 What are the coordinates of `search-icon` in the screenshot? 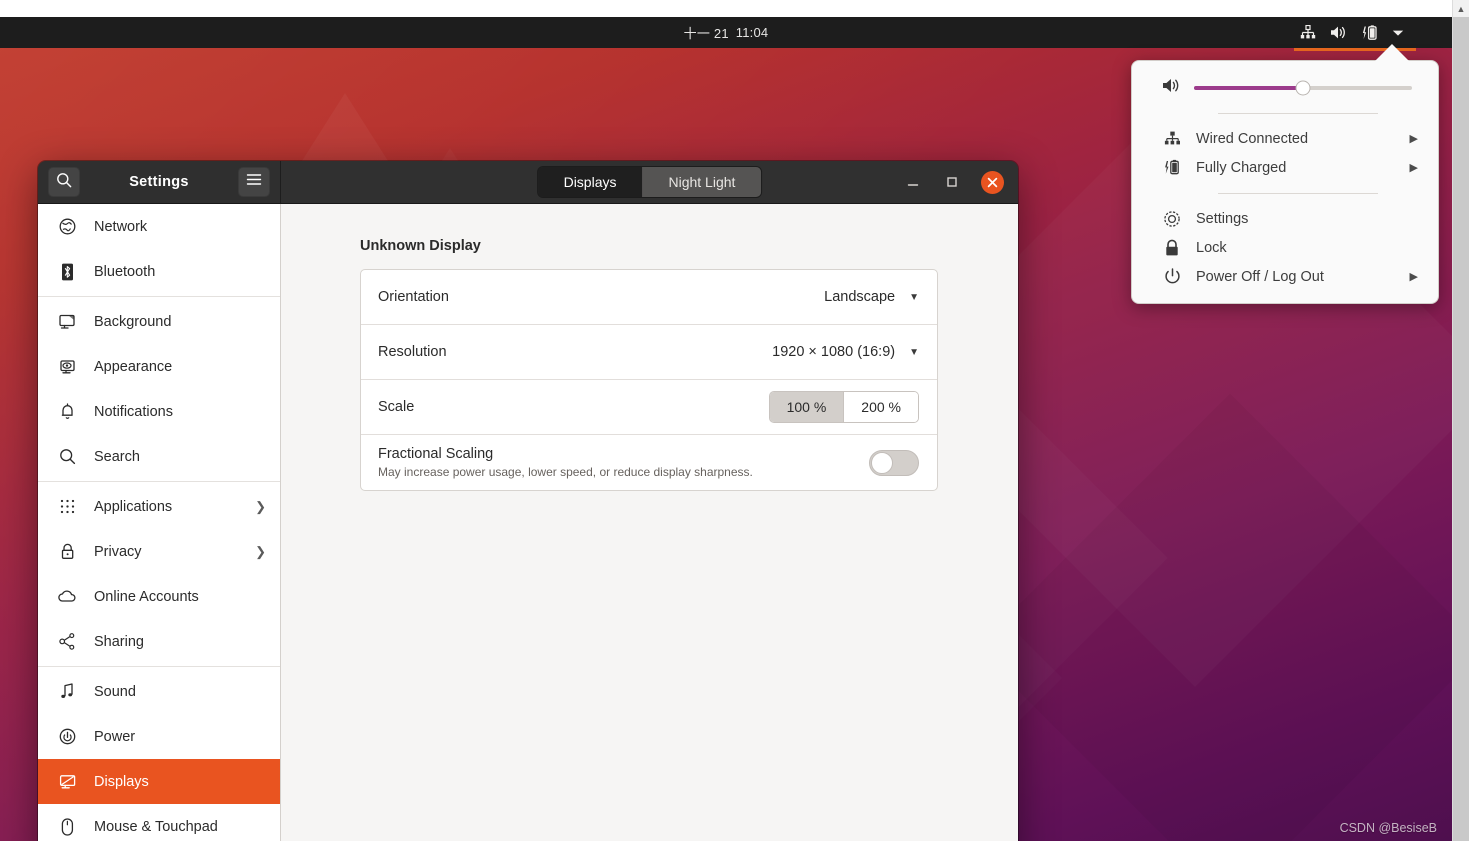 It's located at (67, 456).